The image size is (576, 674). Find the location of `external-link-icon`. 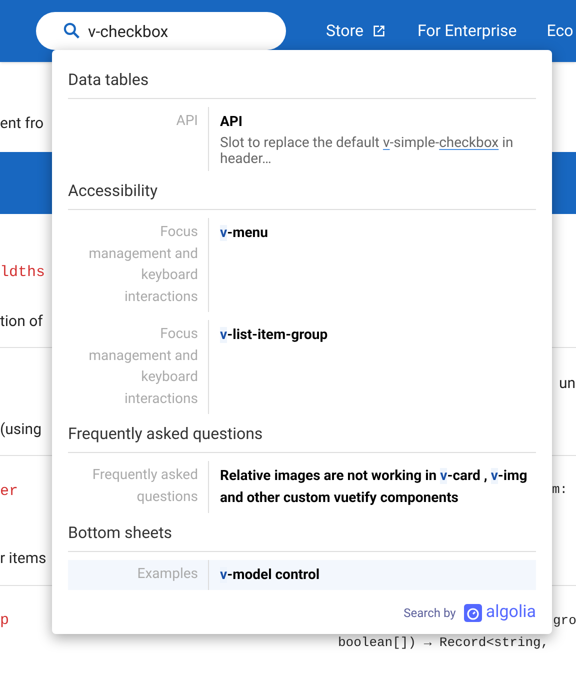

external-link-icon is located at coordinates (379, 31).